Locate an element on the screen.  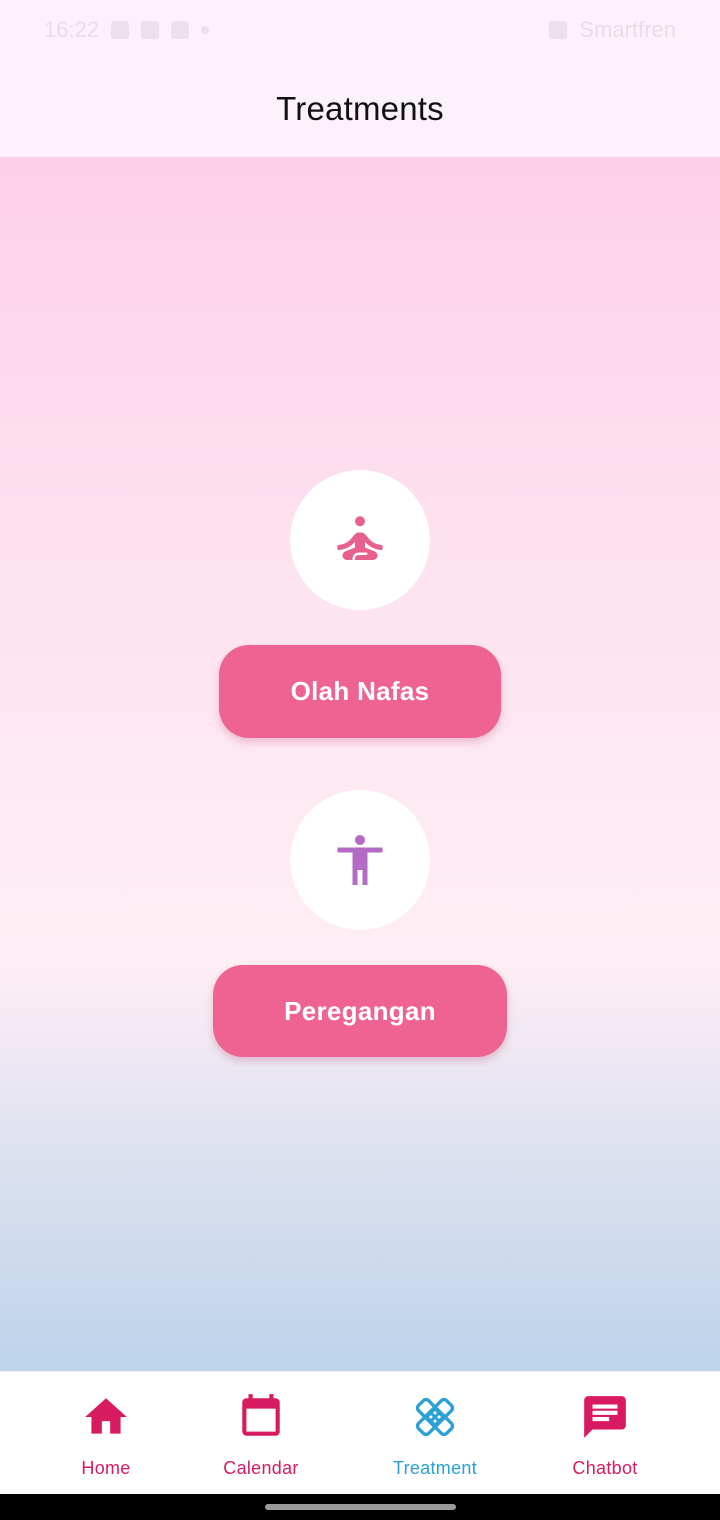
page-title: Treatments is located at coordinates (360, 108).